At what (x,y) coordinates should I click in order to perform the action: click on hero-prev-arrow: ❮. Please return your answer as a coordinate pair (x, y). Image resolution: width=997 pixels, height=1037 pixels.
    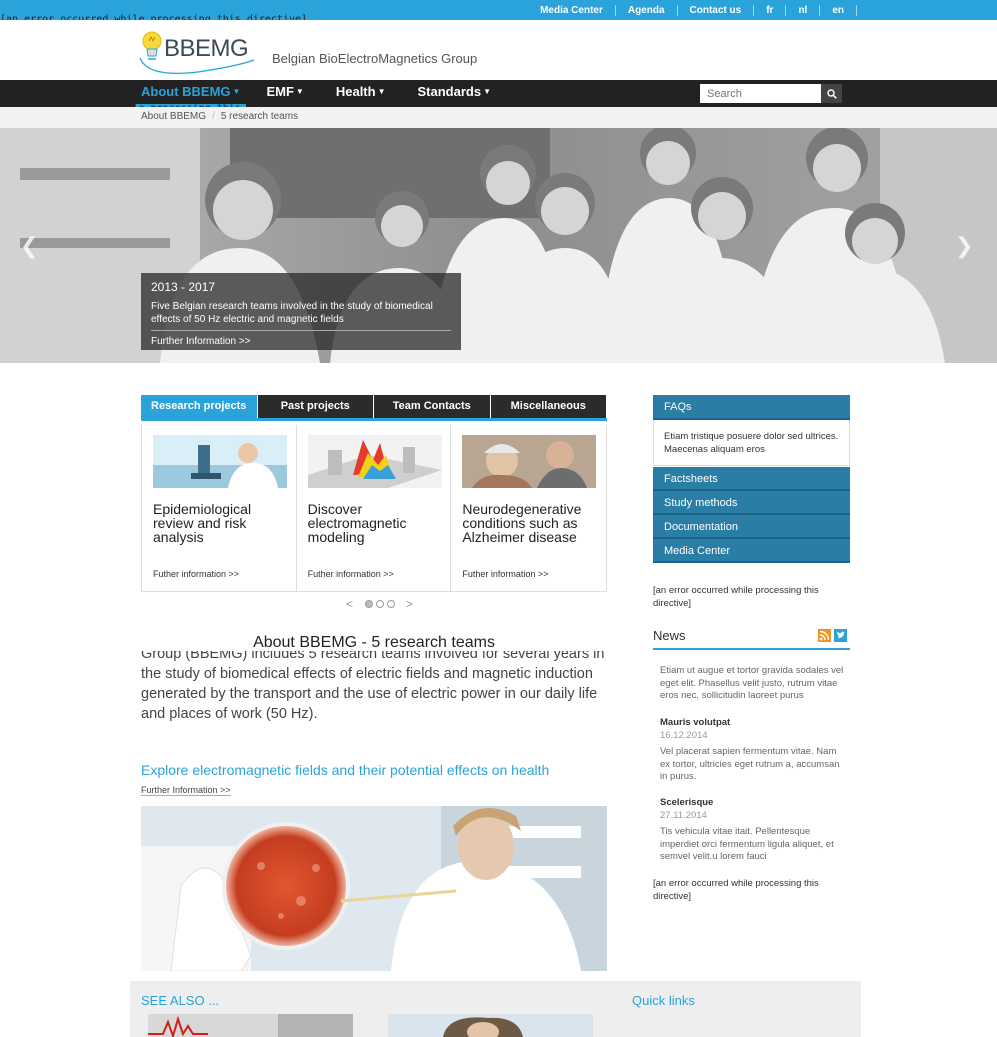
    Looking at the image, I should click on (29, 246).